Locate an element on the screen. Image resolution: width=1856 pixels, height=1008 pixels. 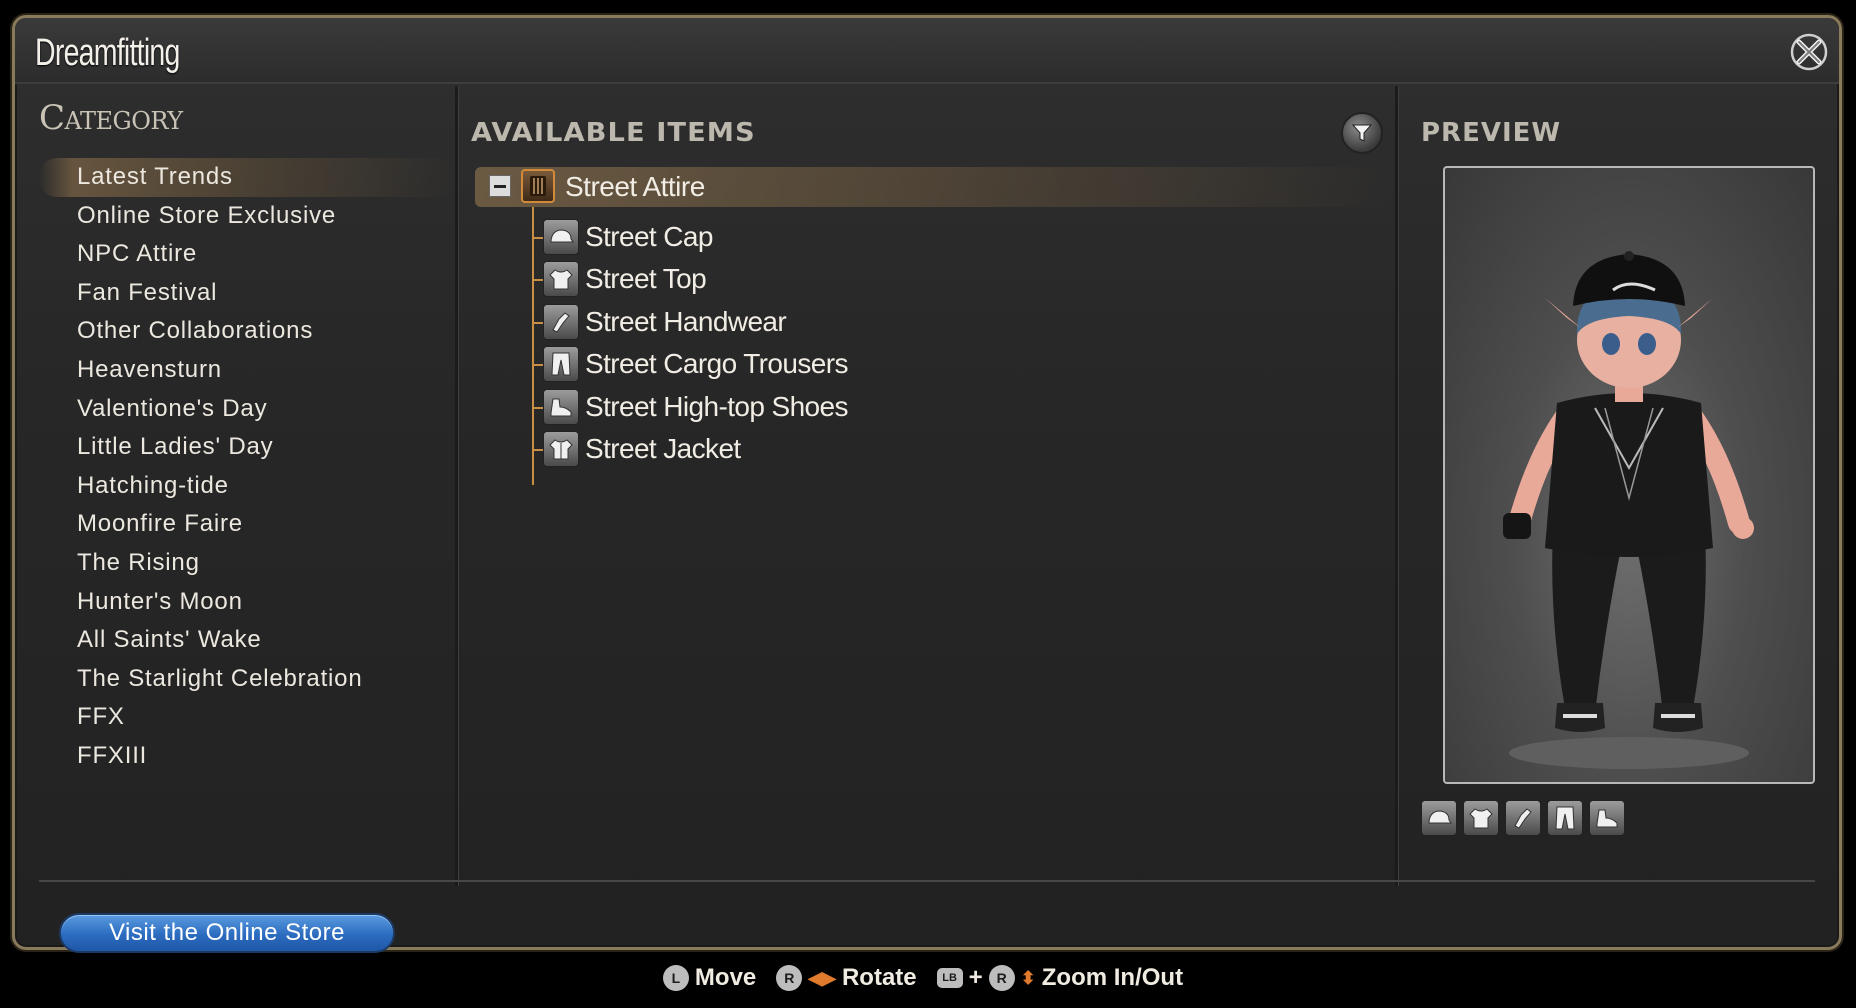
category-item: FFXIII is located at coordinates (249, 756).